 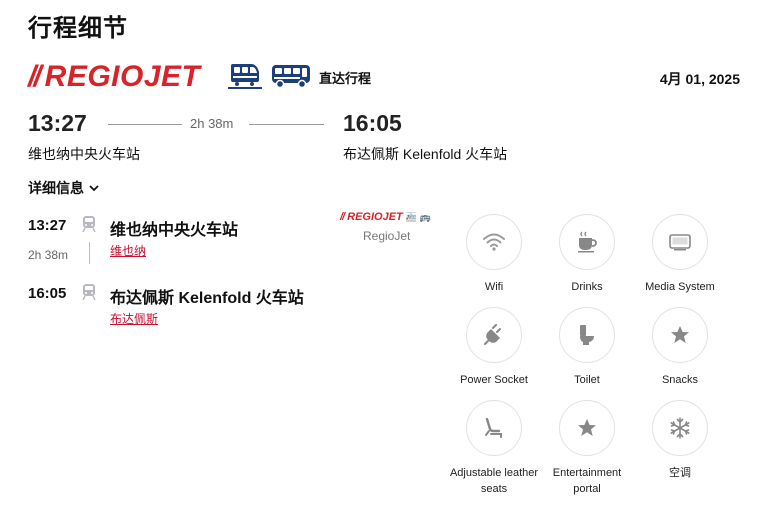 I want to click on coffee-cup-icon, so click(x=587, y=242).